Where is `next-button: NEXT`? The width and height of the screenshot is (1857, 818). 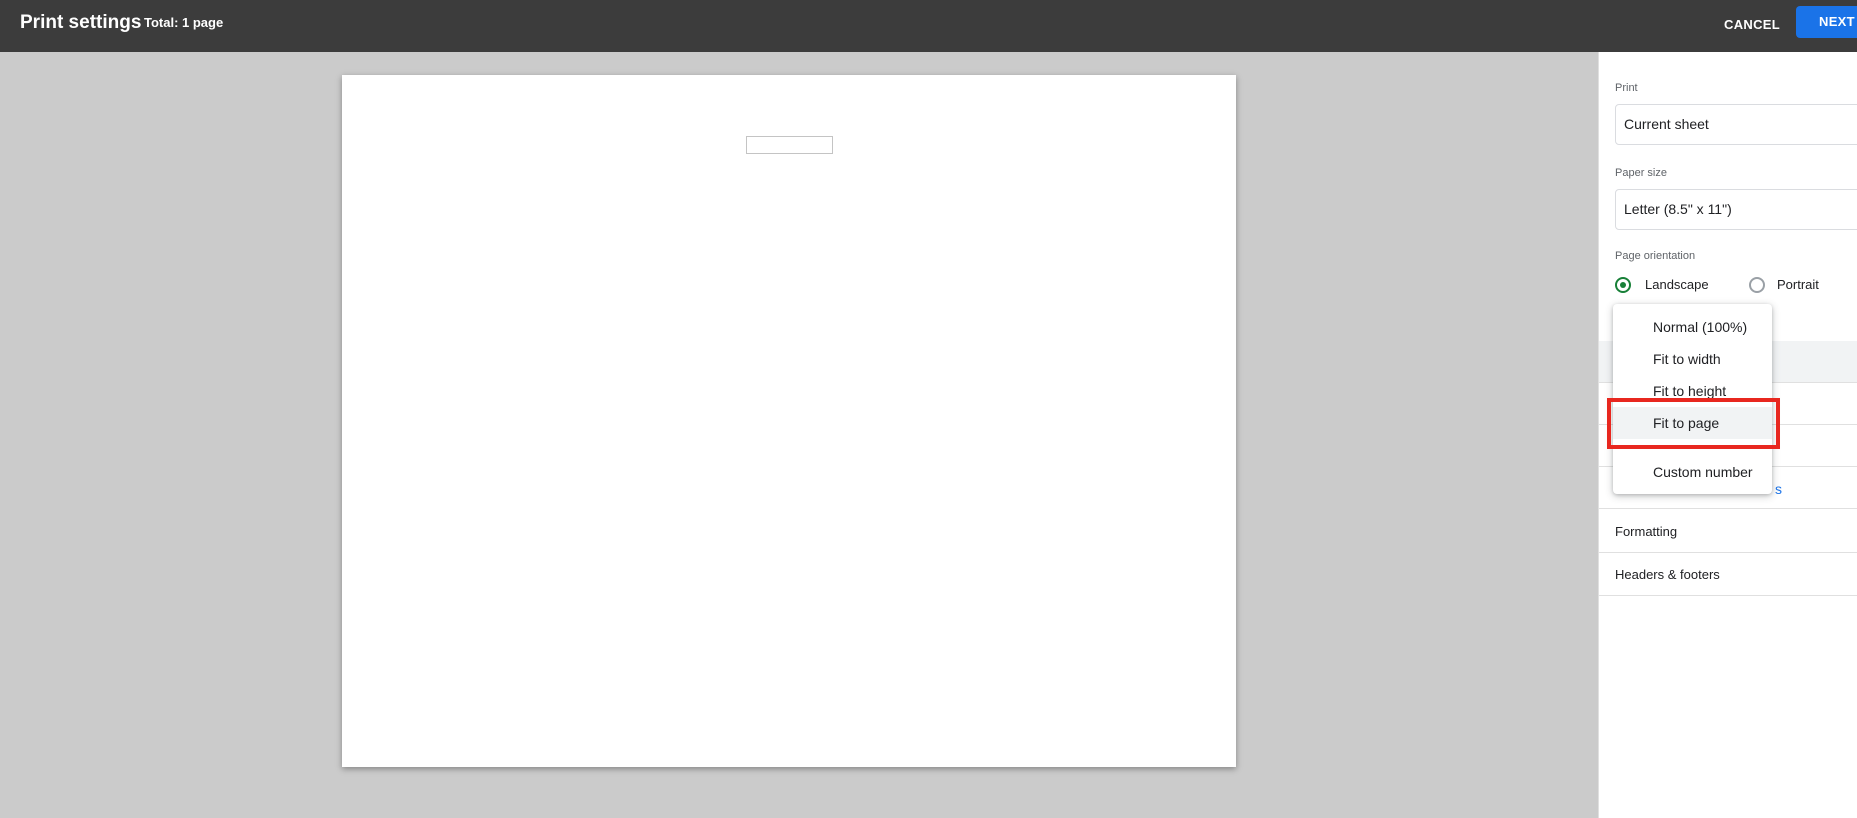 next-button: NEXT is located at coordinates (1826, 22).